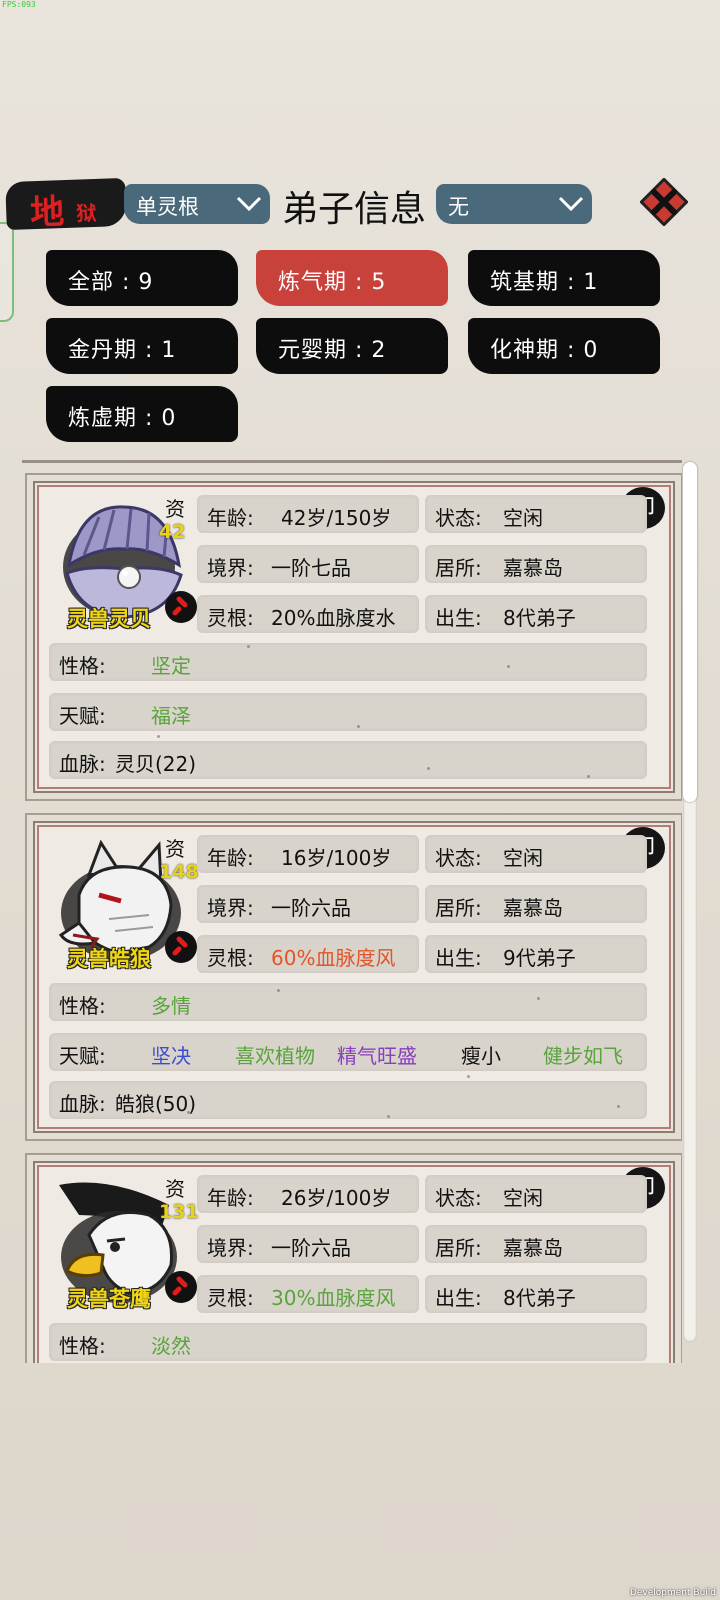  Describe the element at coordinates (514, 204) in the screenshot. I see `secondary-filter-dropdown: 无` at that location.